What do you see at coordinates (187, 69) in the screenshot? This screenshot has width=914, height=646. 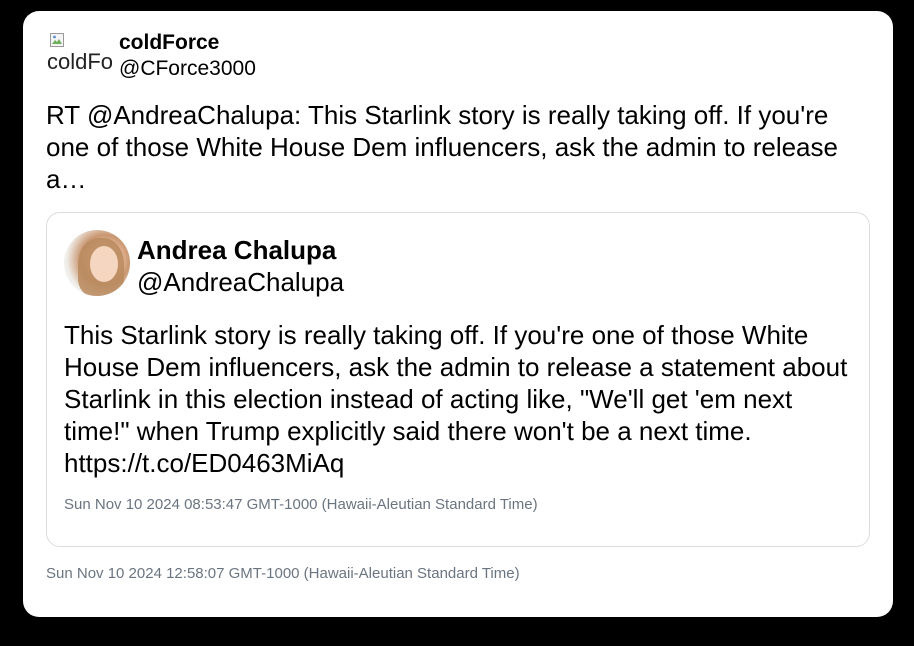 I see `user-handle: @CForce3000` at bounding box center [187, 69].